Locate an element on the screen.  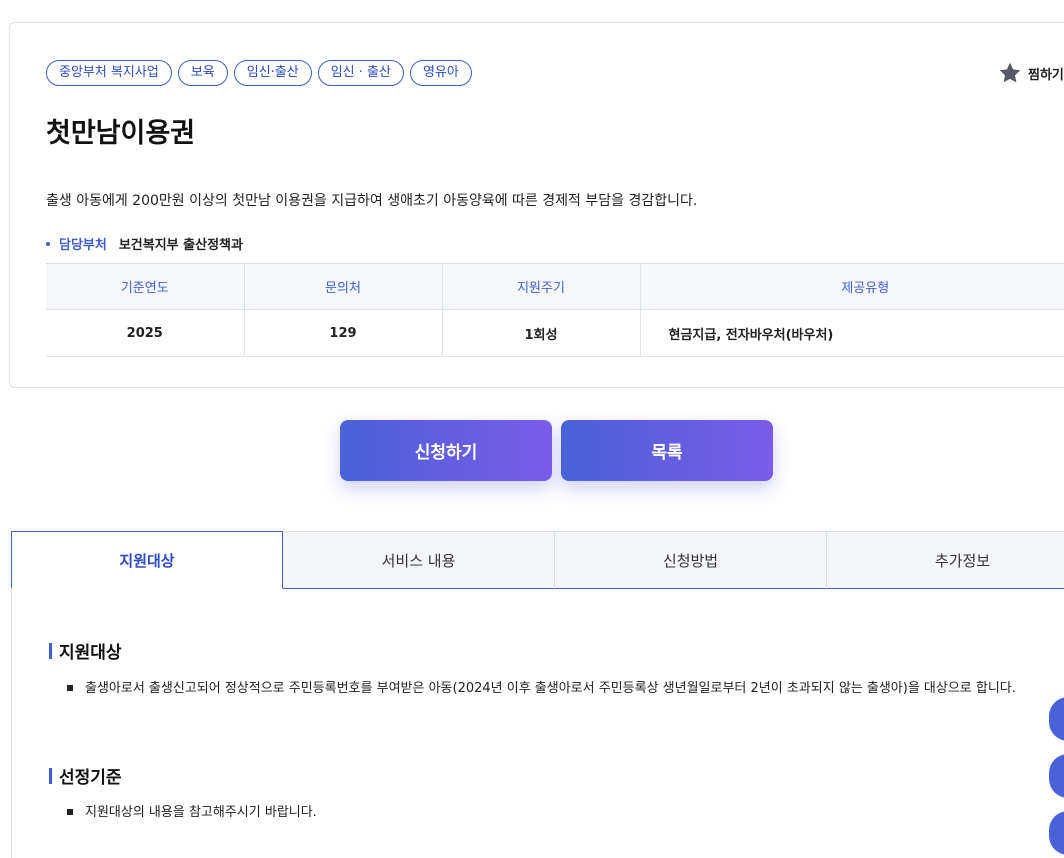
table-header-row: 기준연도 문의처 지원주기 제공유형 is located at coordinates (555, 286).